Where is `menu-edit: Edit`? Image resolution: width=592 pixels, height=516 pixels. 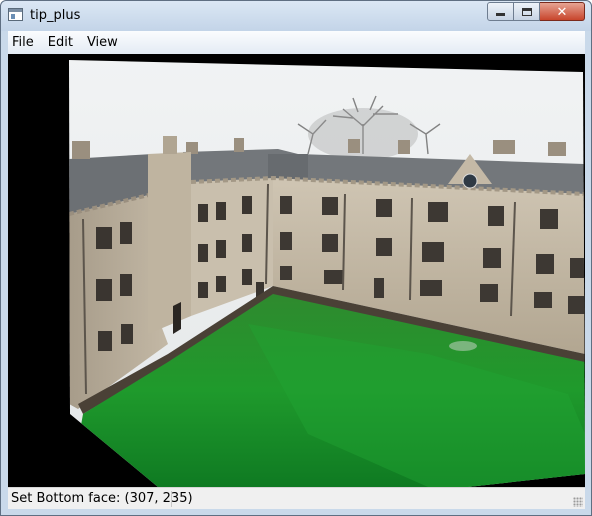
menu-edit: Edit is located at coordinates (60, 42).